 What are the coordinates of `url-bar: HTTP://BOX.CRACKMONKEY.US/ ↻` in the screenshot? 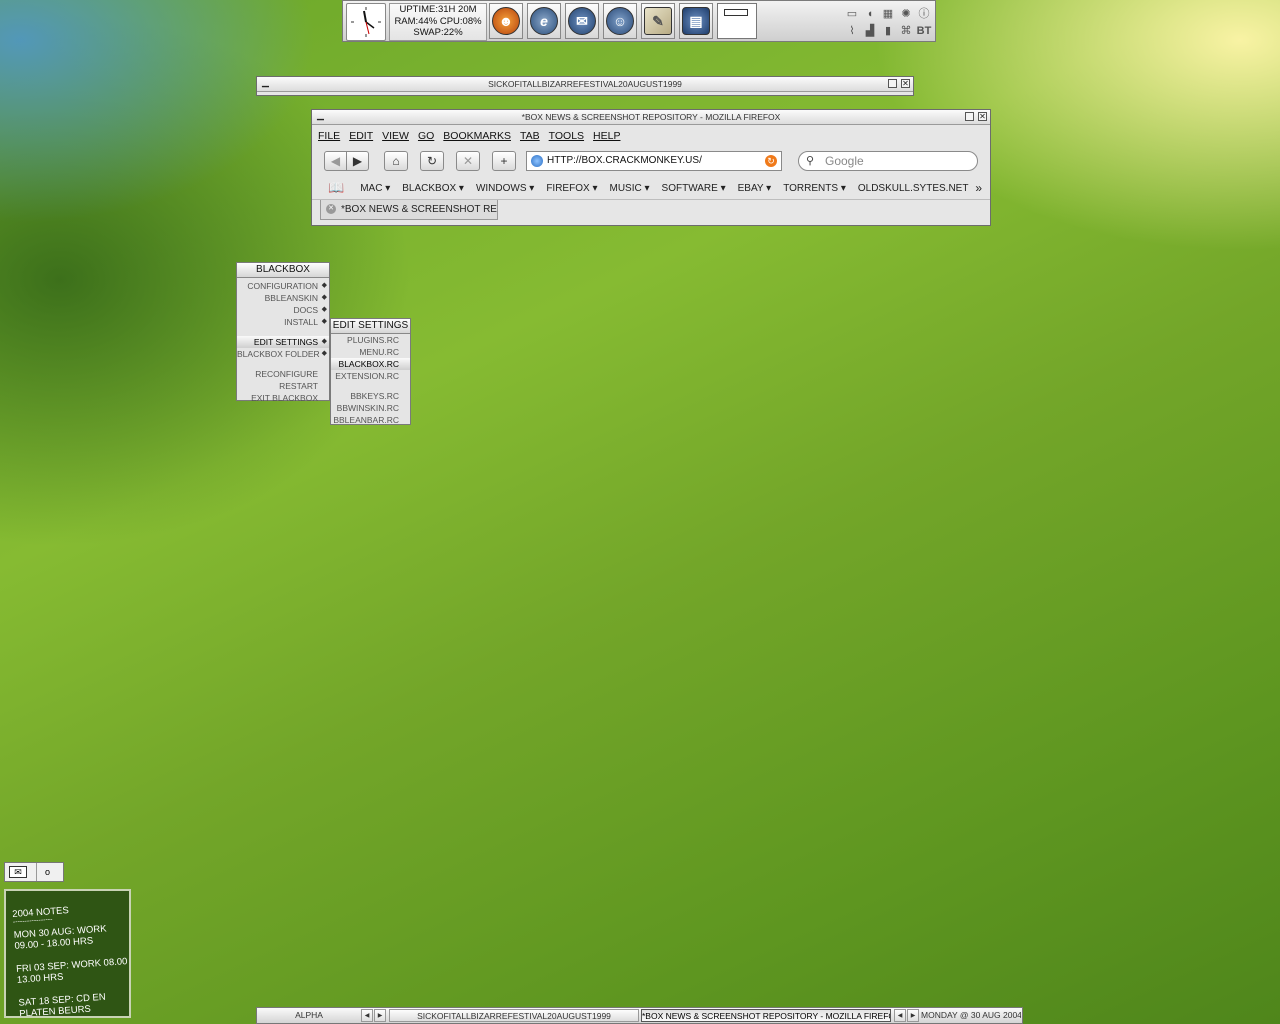 It's located at (654, 161).